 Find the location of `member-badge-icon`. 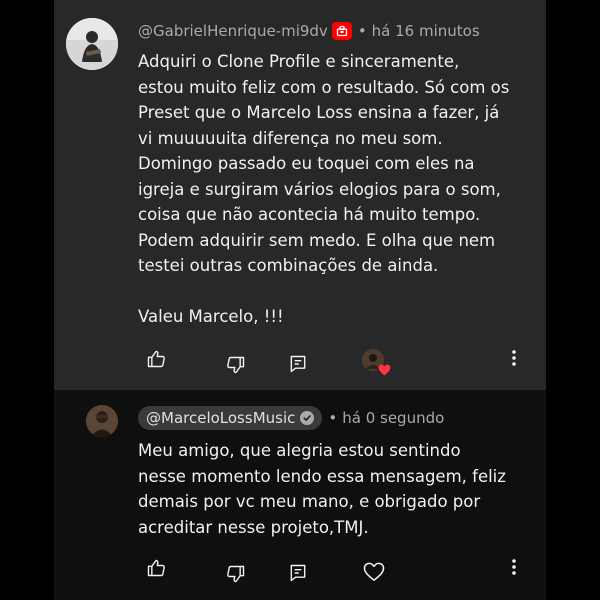

member-badge-icon is located at coordinates (341, 31).